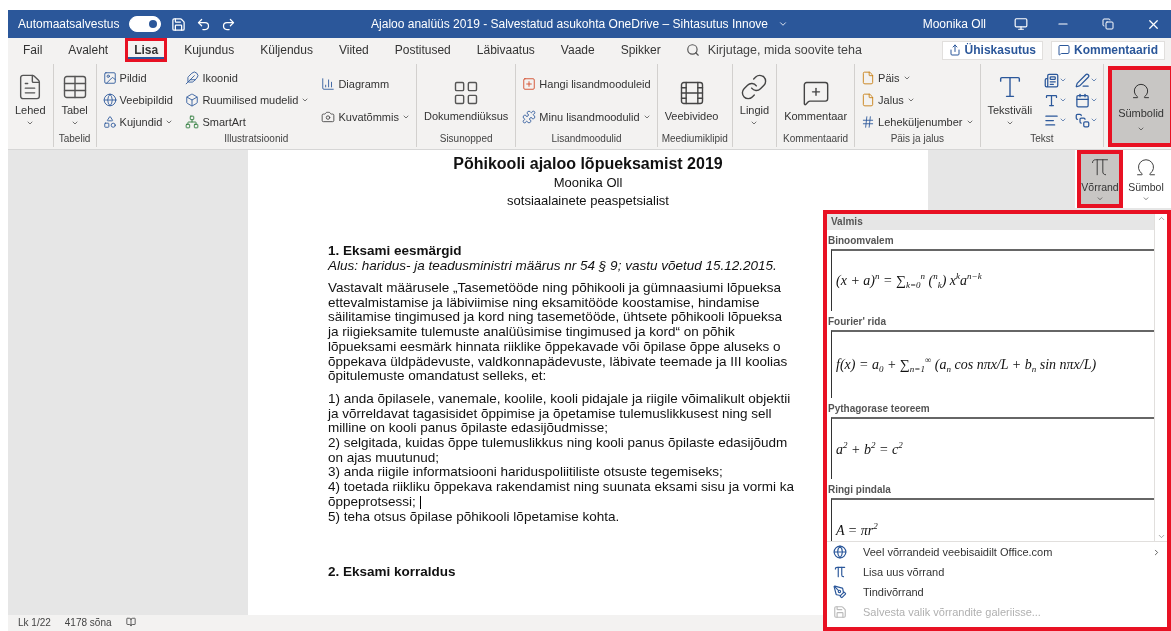 The image size is (1171, 631). I want to click on ribbon-button: Päis, so click(917, 78).